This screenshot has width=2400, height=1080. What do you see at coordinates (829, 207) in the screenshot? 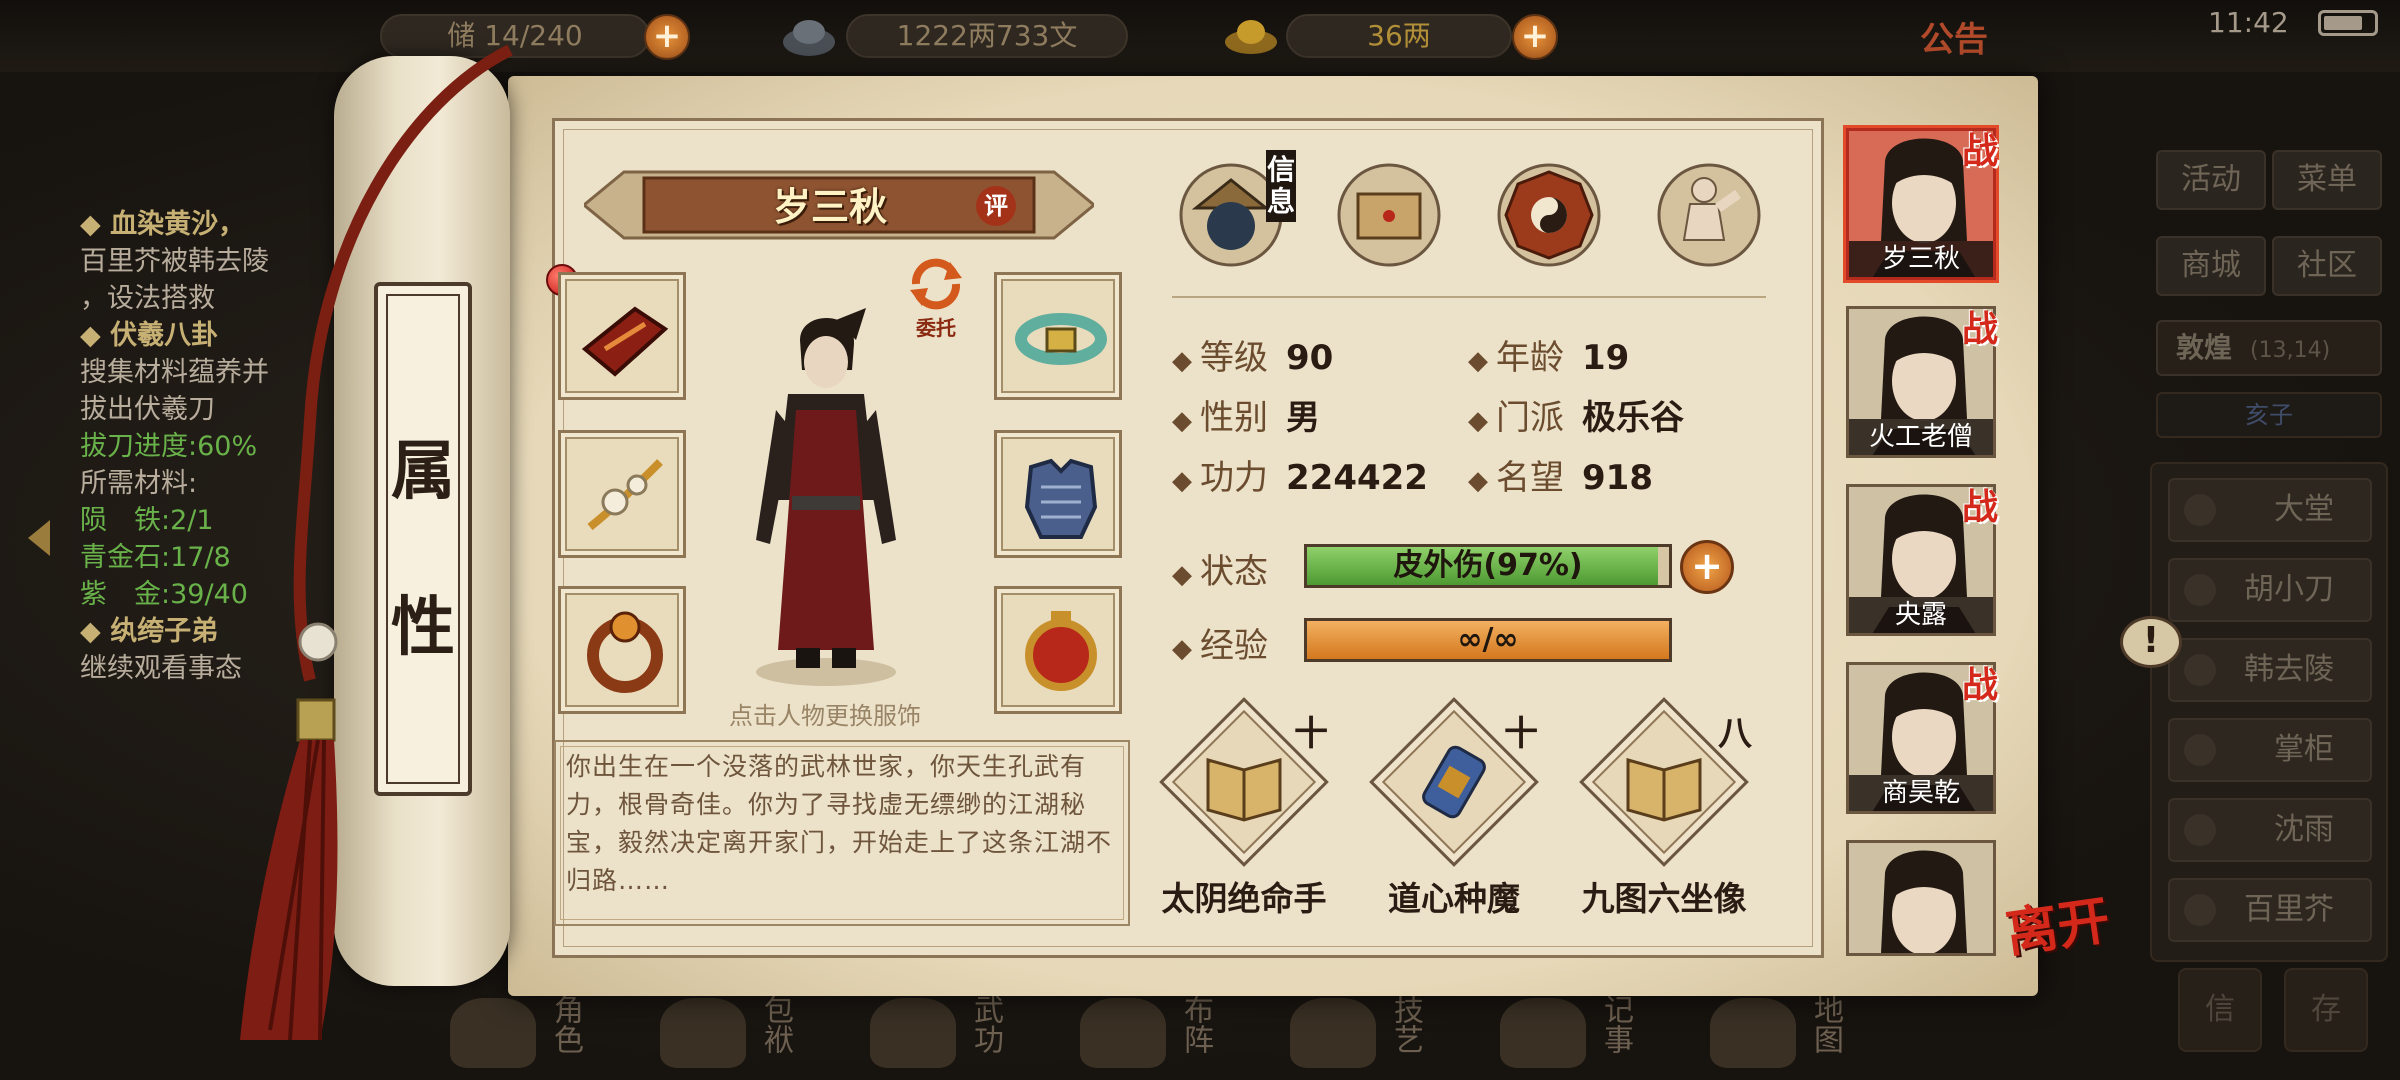
I see `character-name: 岁三秋` at bounding box center [829, 207].